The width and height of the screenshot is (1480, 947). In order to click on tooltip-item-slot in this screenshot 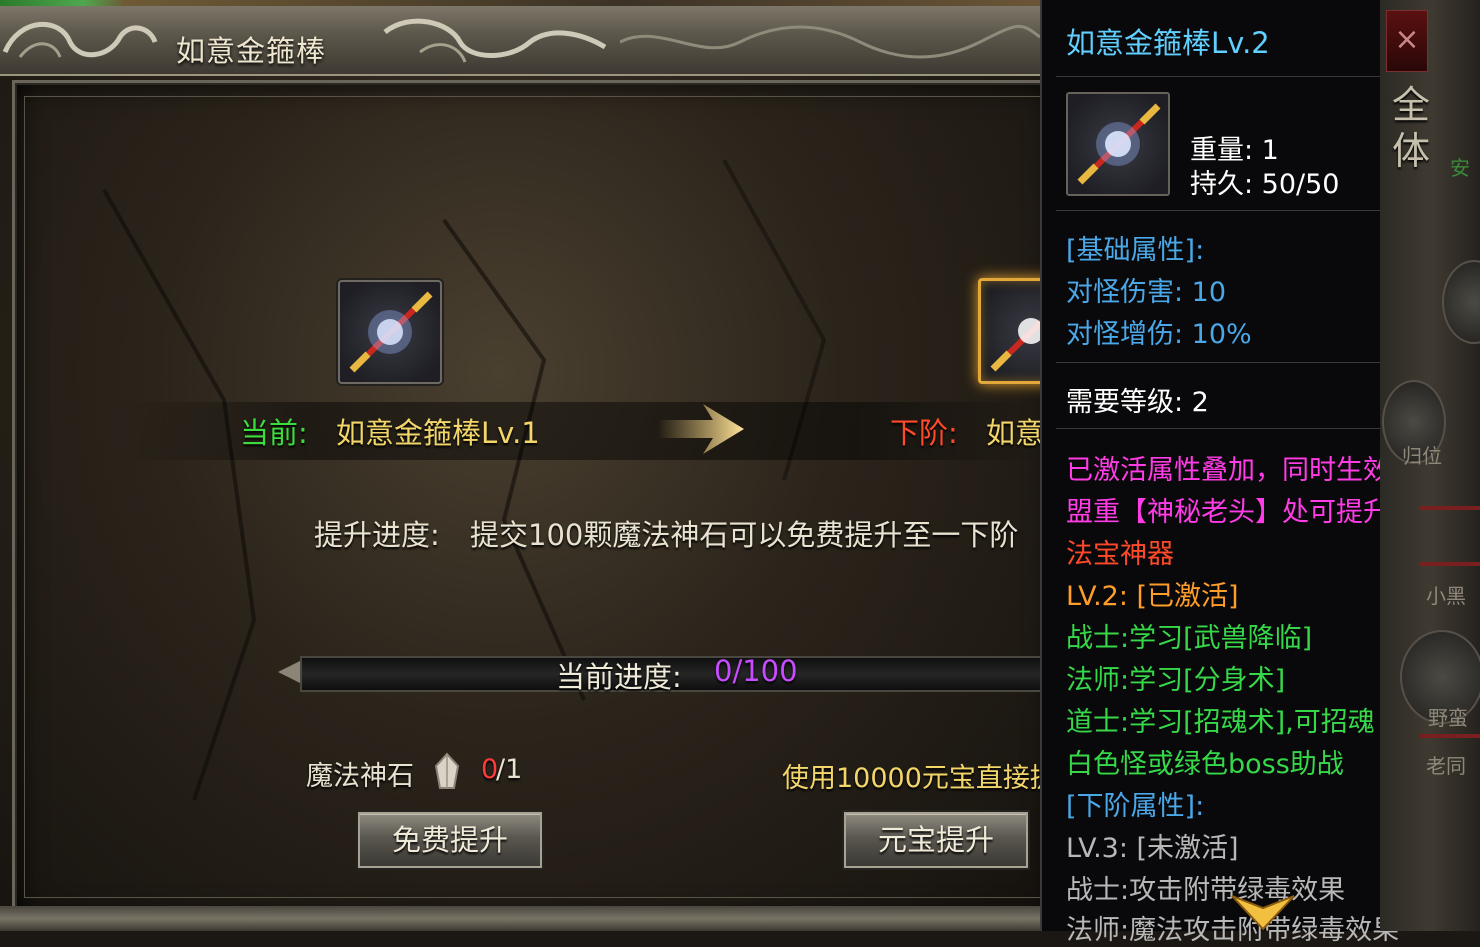, I will do `click(1118, 144)`.